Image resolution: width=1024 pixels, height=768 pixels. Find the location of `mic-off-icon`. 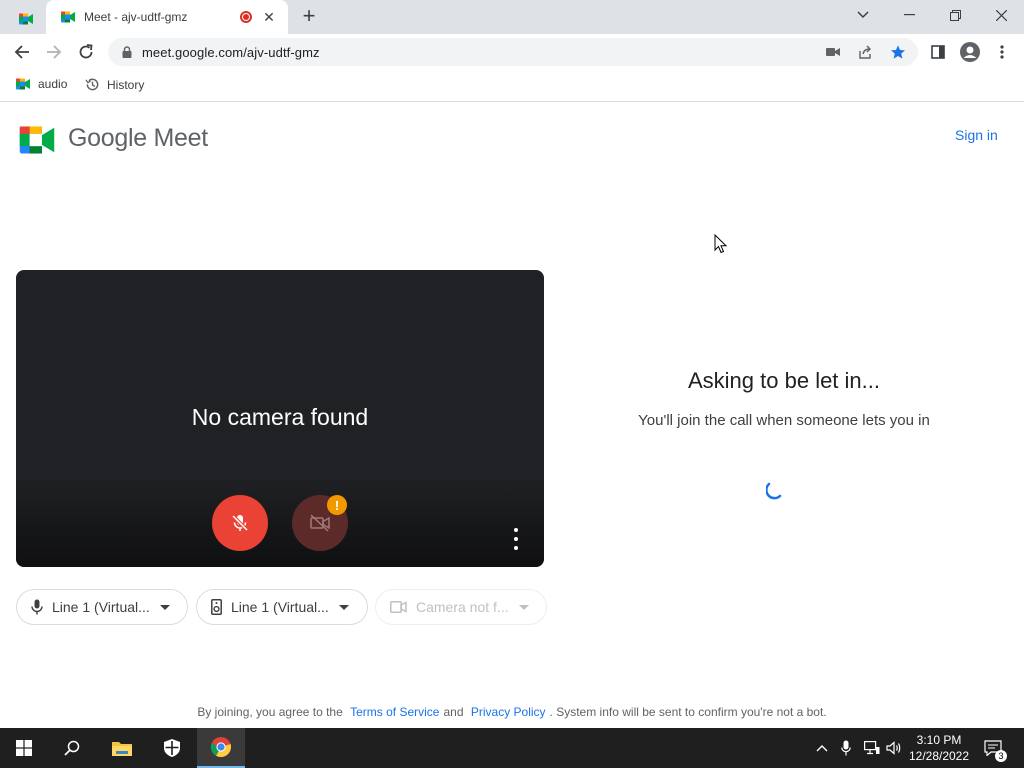

mic-off-icon is located at coordinates (240, 523).